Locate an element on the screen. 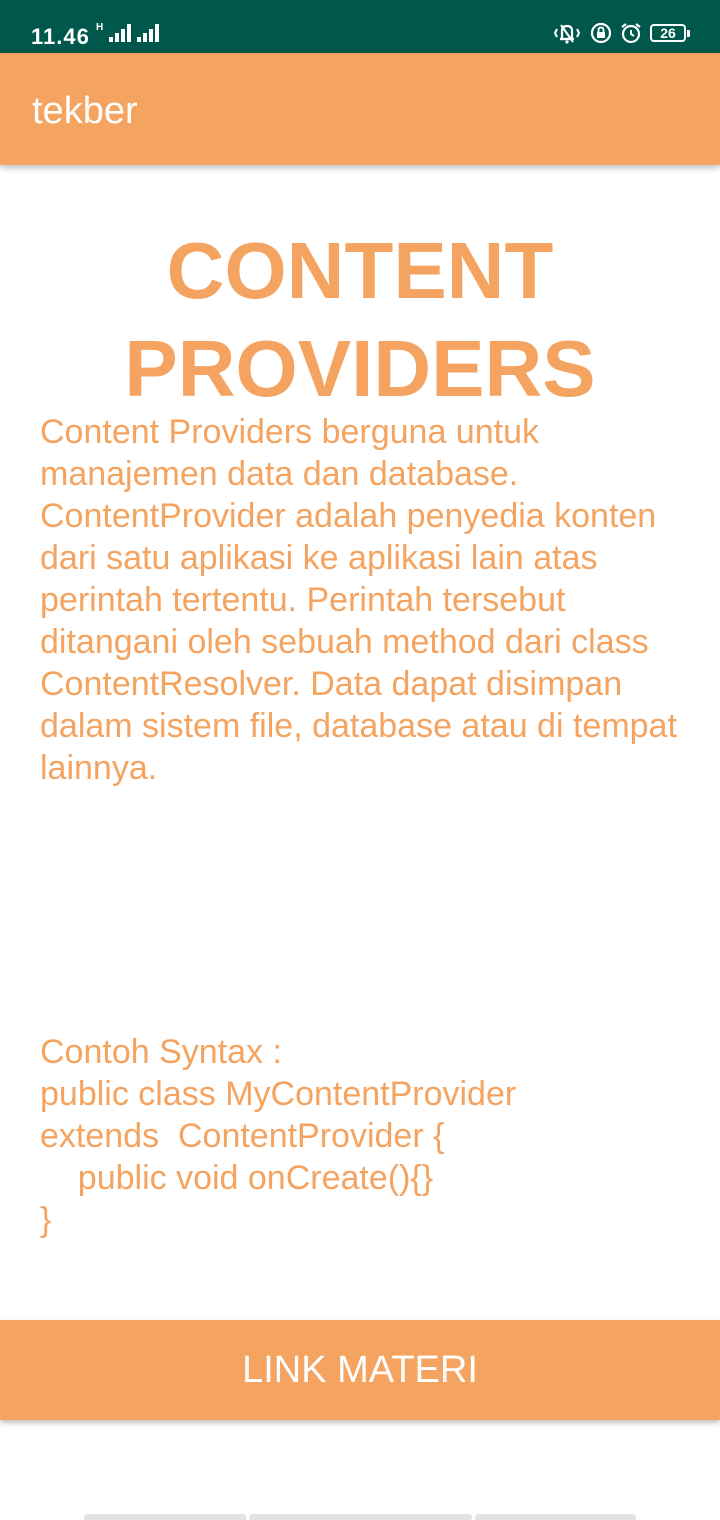 The image size is (720, 1520). system-indicators: 26 is located at coordinates (621, 33).